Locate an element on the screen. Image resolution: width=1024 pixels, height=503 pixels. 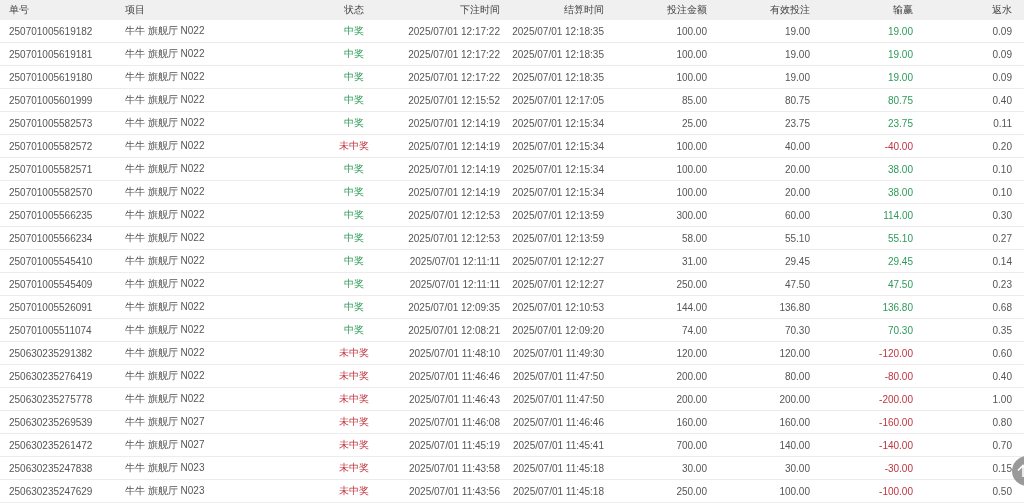
rebate: 0.10 is located at coordinates (1001, 192).